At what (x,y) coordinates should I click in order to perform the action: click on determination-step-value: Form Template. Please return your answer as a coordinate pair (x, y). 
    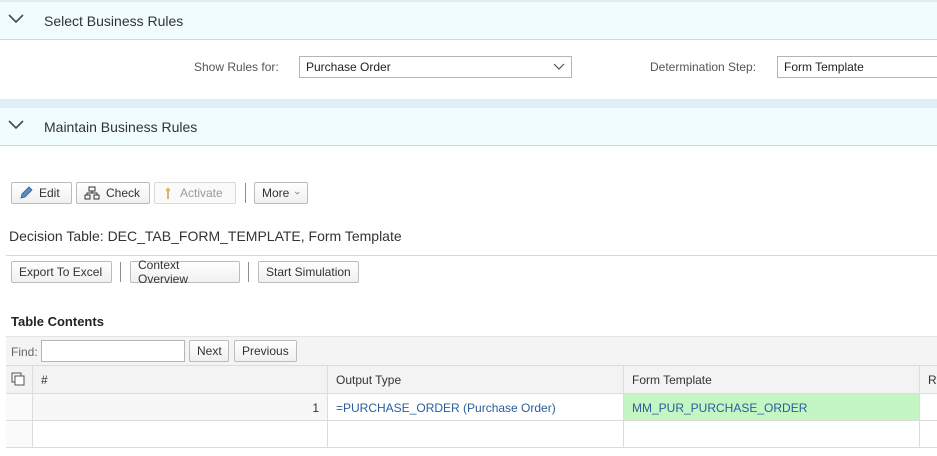
    Looking at the image, I should click on (824, 67).